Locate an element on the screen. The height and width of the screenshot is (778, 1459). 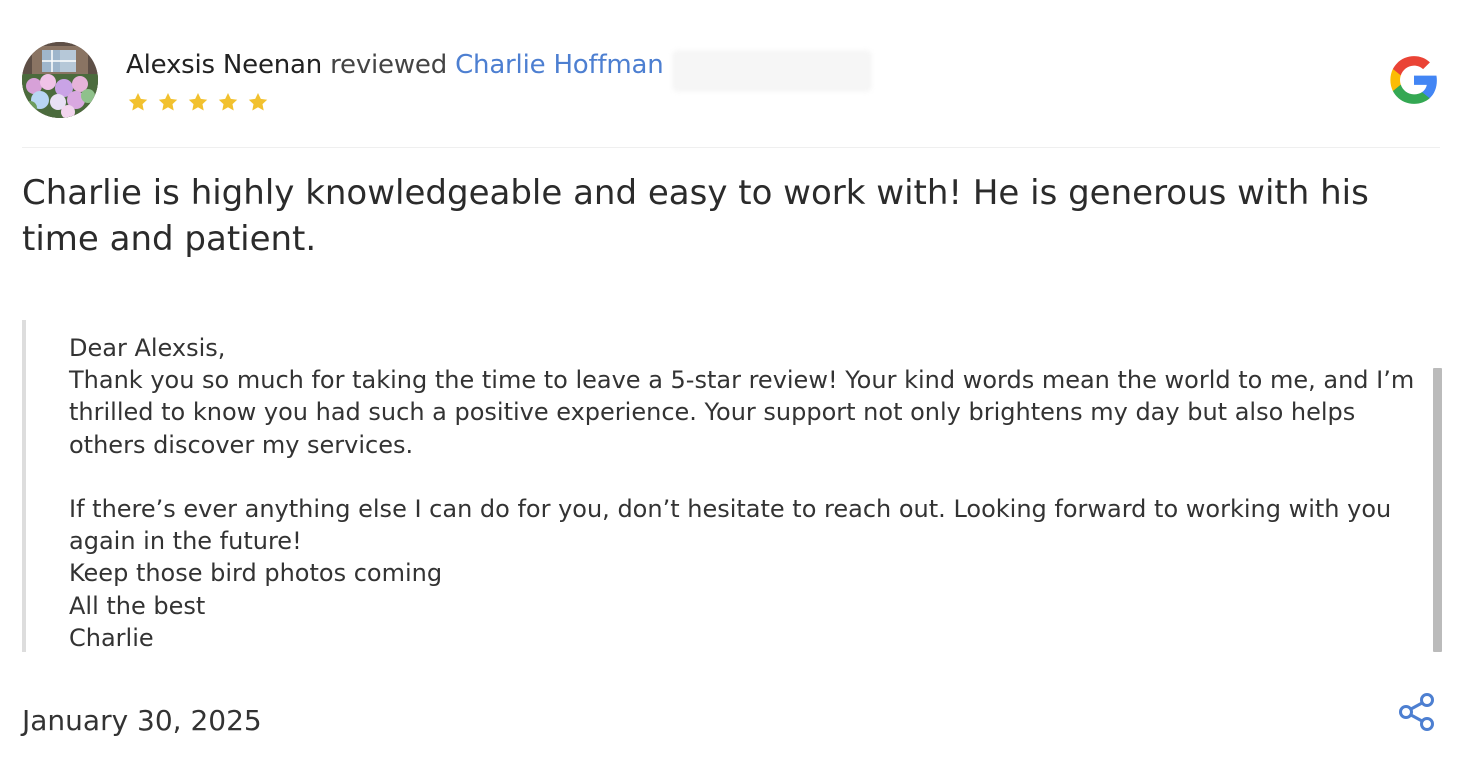
review-header: Alexsis Neenan reviewed Charlie Hoffman is located at coordinates (731, 82).